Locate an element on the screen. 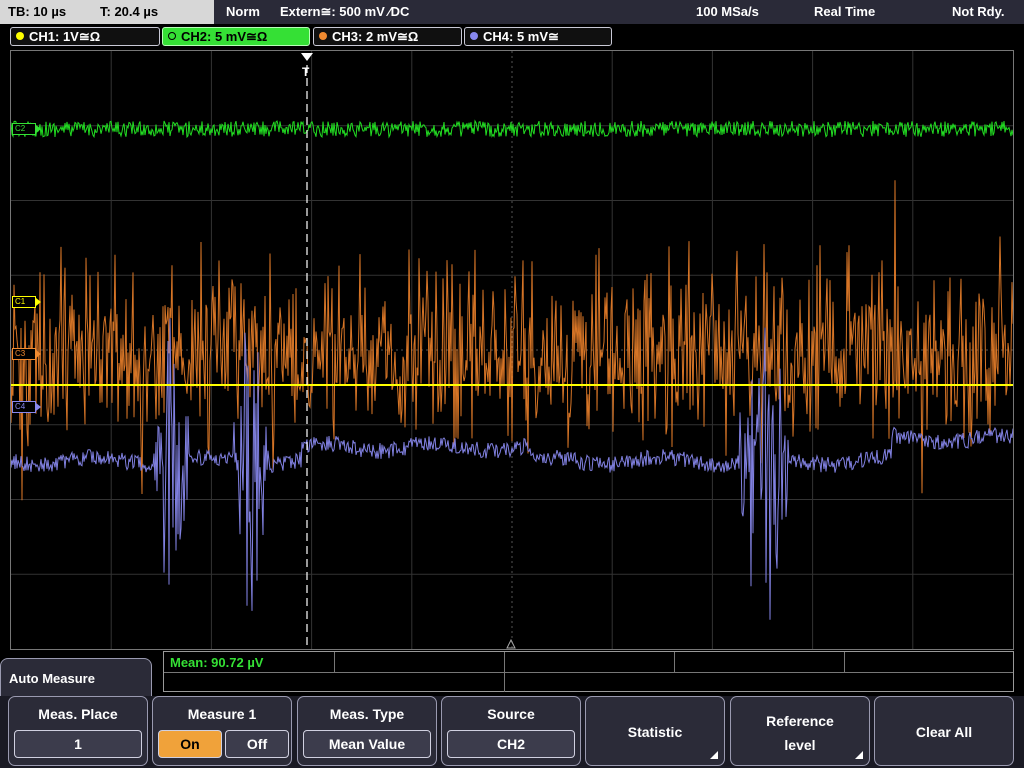 Image resolution: width=1024 pixels, height=768 pixels. tab-ch1: CH1: 1V≅Ω is located at coordinates (85, 36).